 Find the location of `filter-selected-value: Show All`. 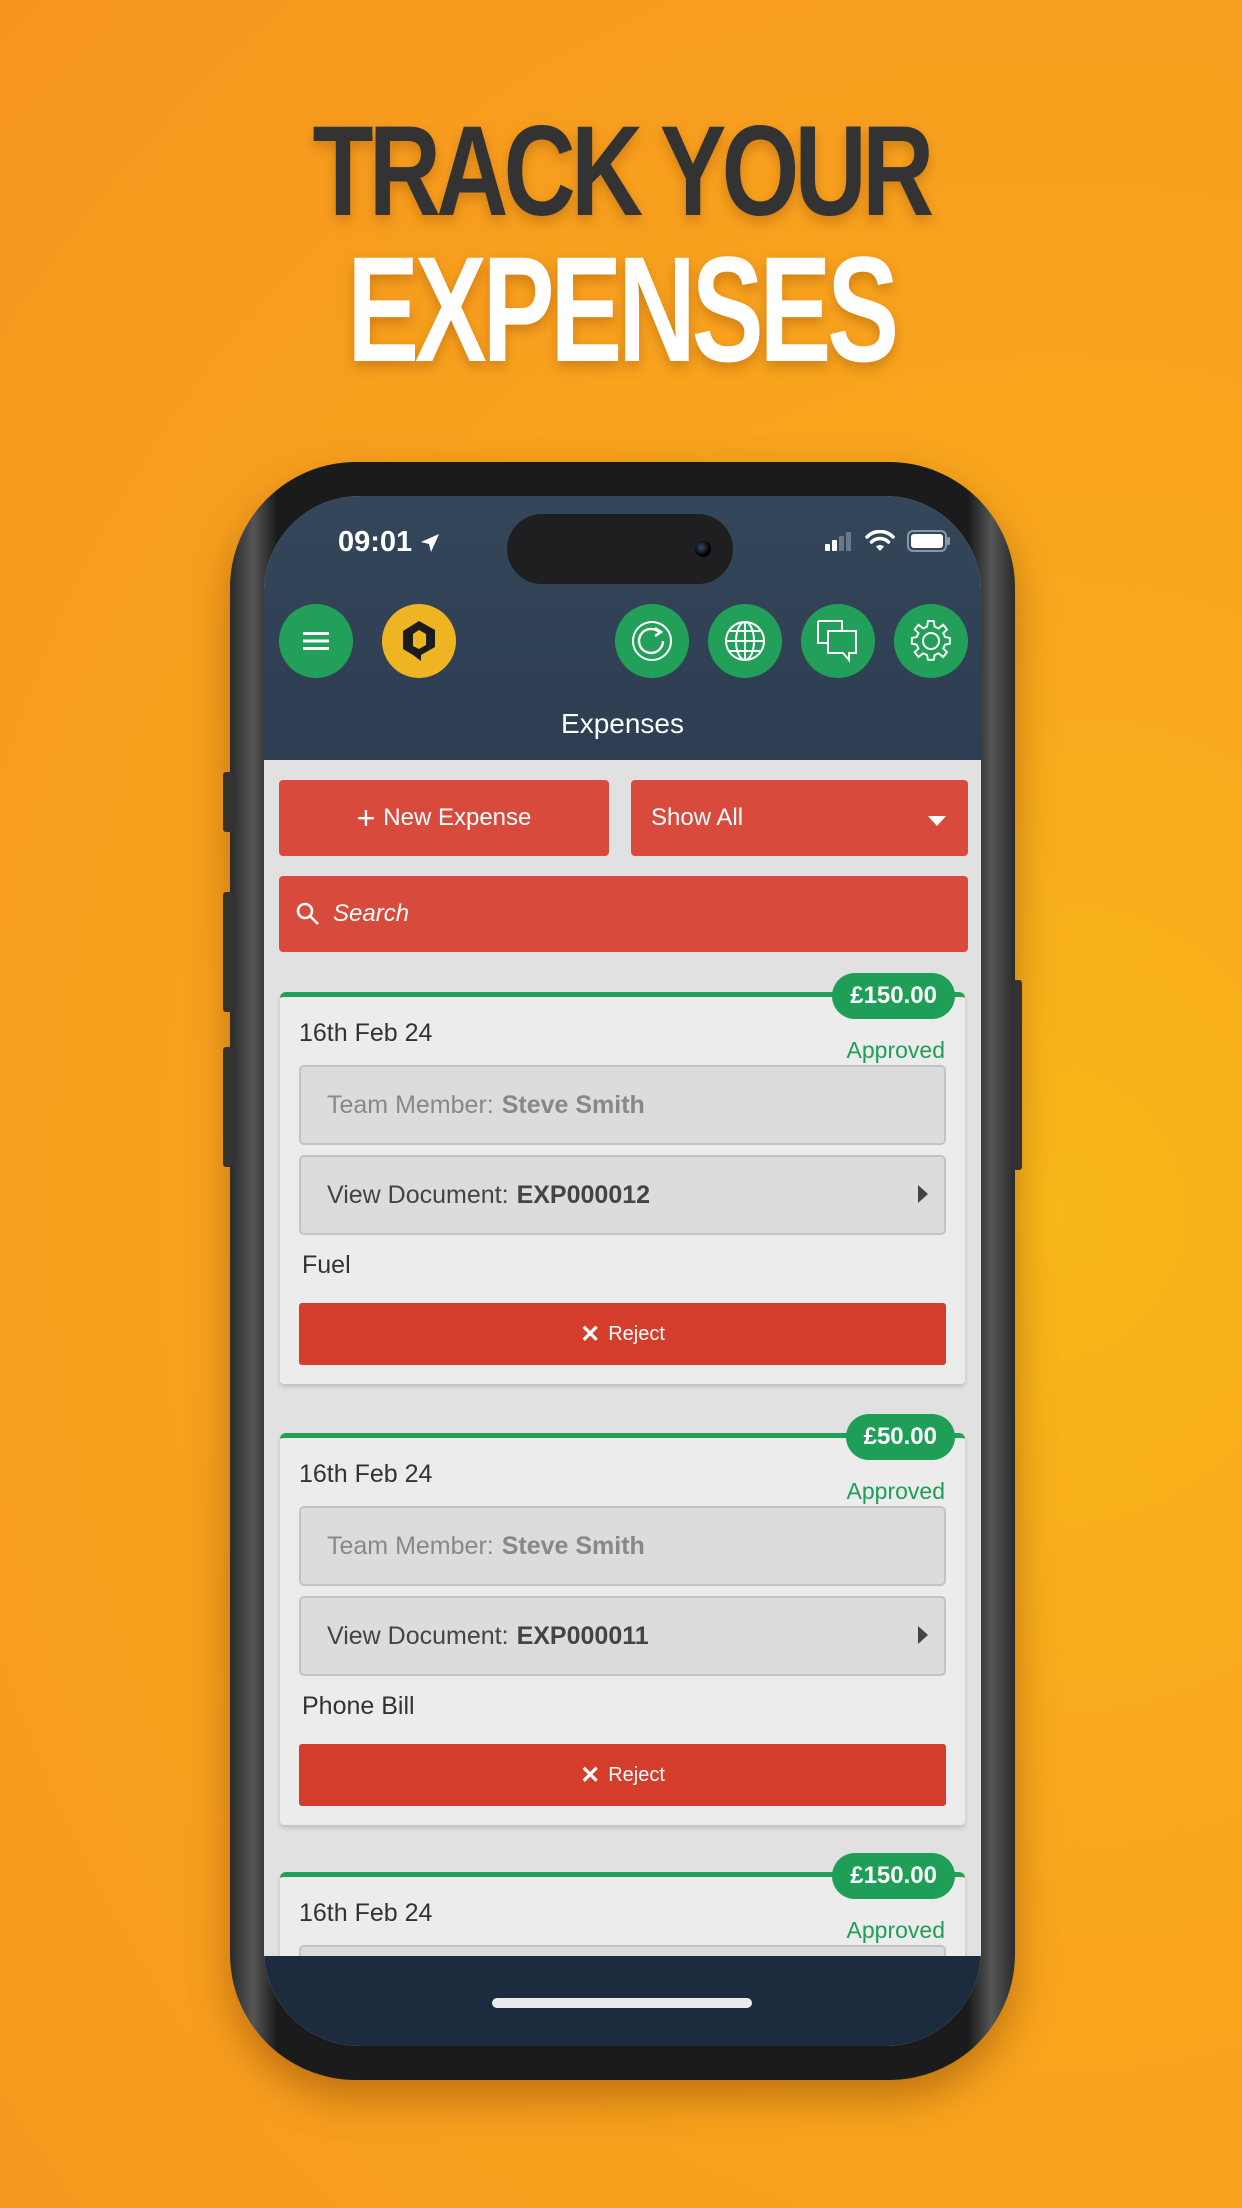

filter-selected-value: Show All is located at coordinates (697, 817).